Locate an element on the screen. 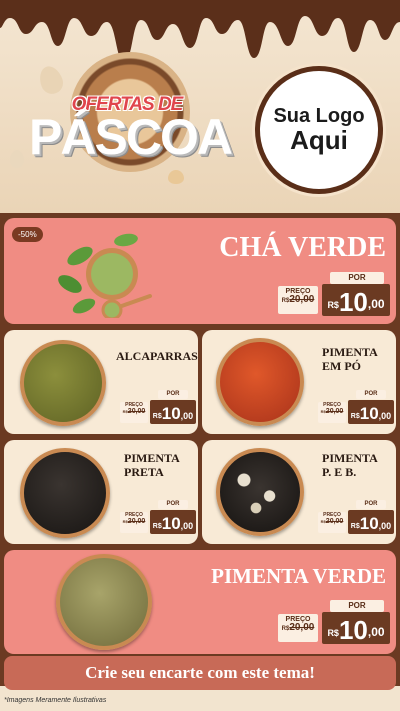  product-name: PIMENTA VERDE is located at coordinates (298, 576).